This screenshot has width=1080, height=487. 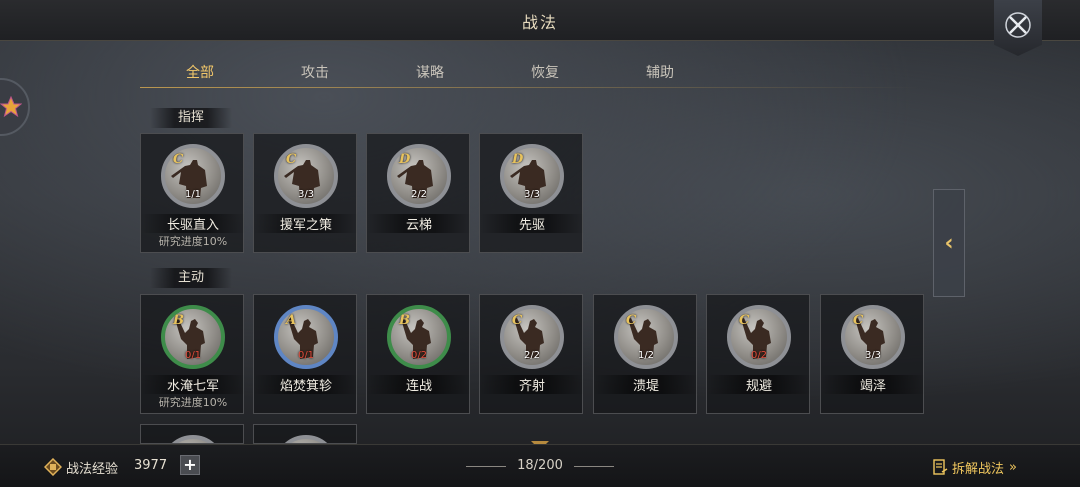 What do you see at coordinates (193, 384) in the screenshot?
I see `tactic-name: 水淹七军` at bounding box center [193, 384].